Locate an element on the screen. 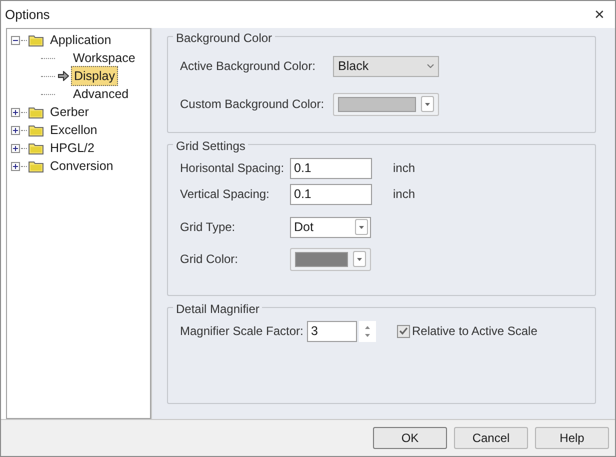 The image size is (616, 457). tree-item: HPGL/2 is located at coordinates (72, 148).